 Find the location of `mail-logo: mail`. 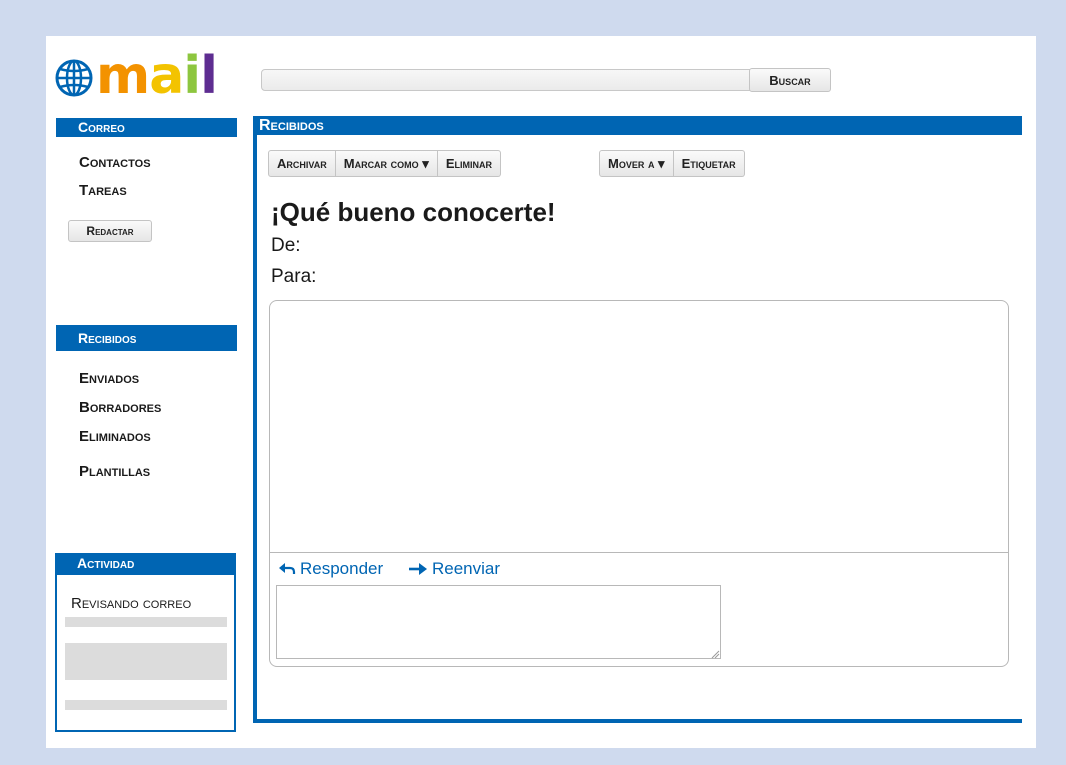

mail-logo: mail is located at coordinates (136, 76).